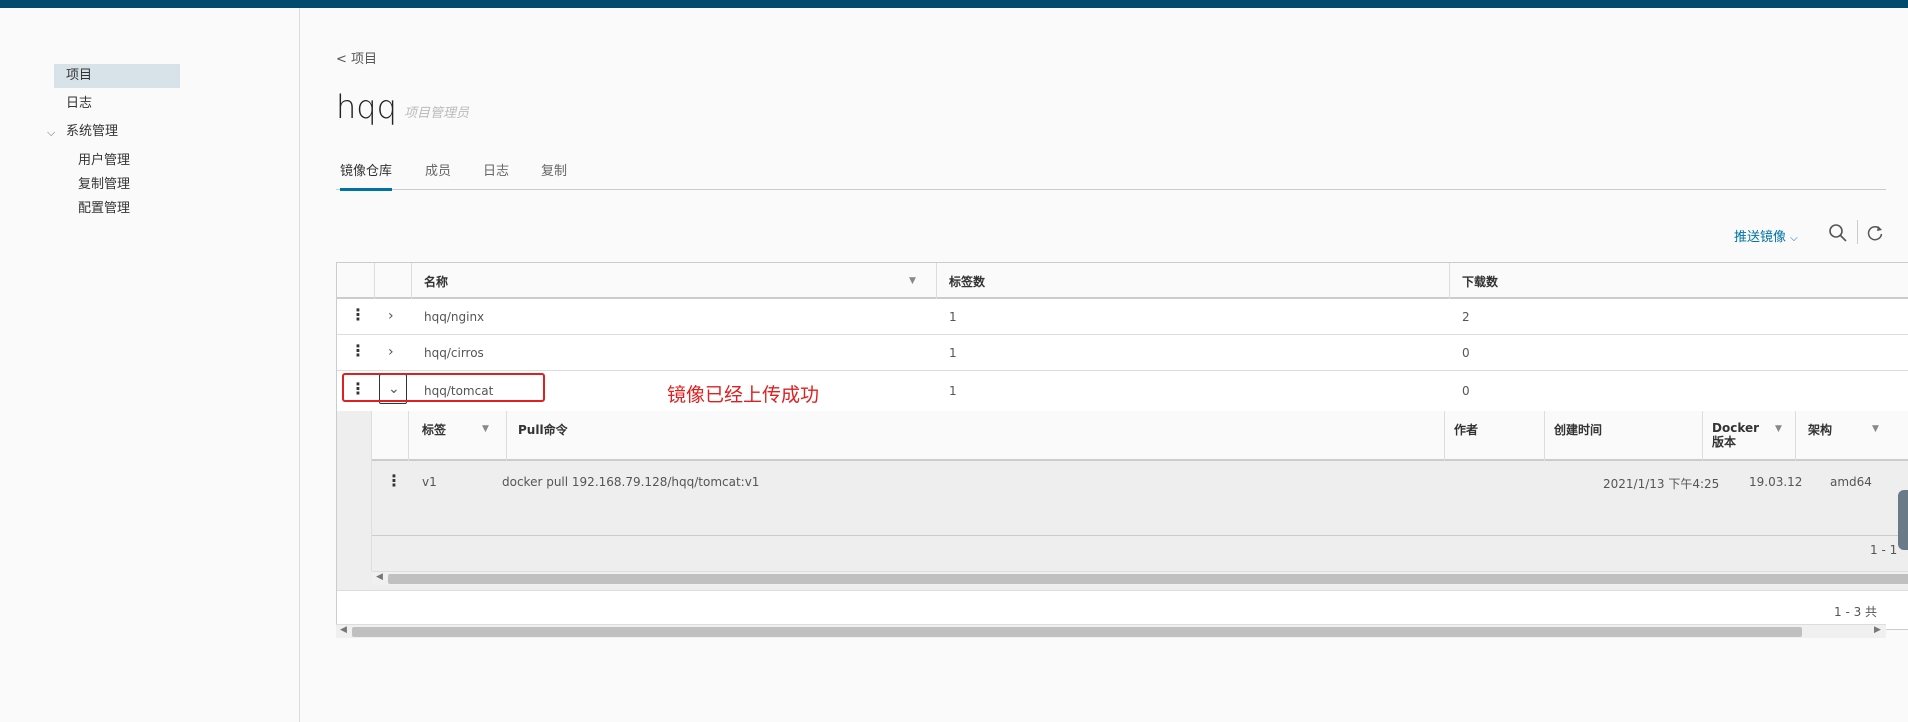 The image size is (1908, 722). Describe the element at coordinates (1578, 429) in the screenshot. I see `column-header-created: 创建时间` at that location.